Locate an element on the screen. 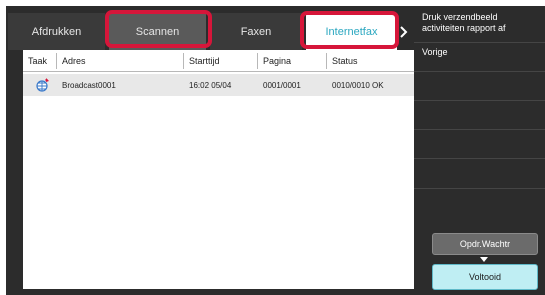 The height and width of the screenshot is (295, 545). tab-faxen: Faxen is located at coordinates (256, 31).